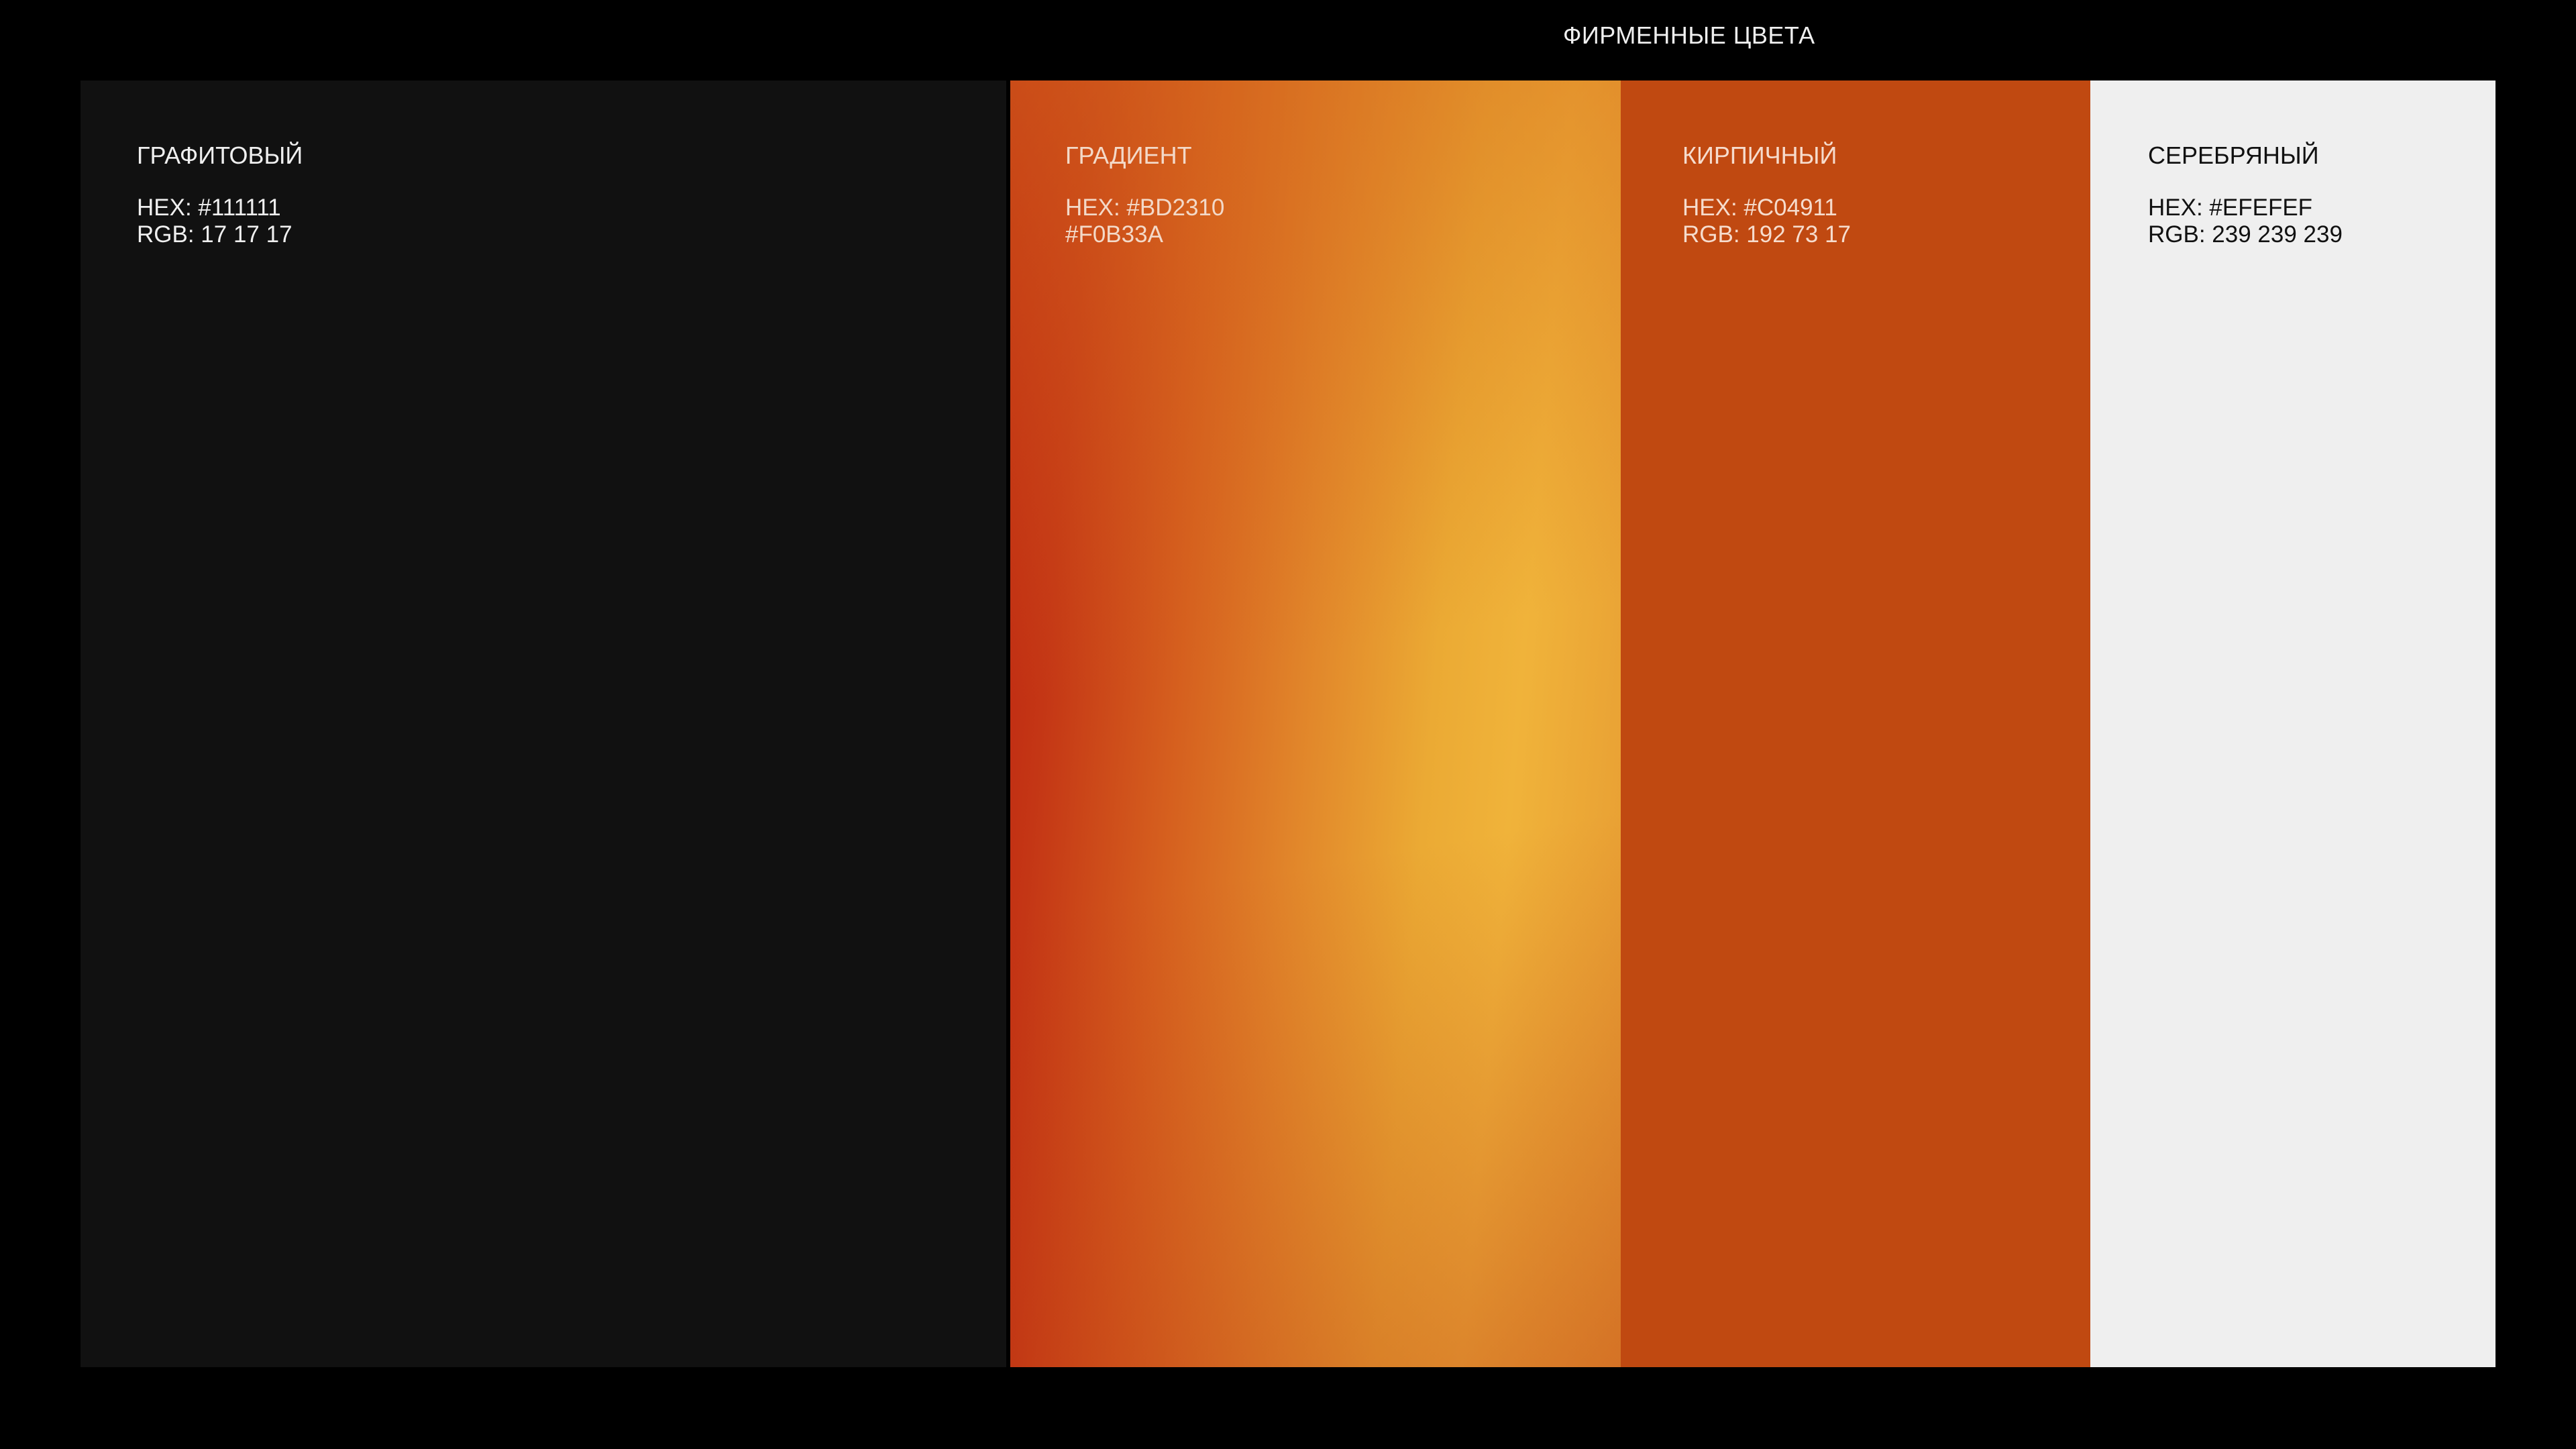 The image size is (2576, 1449). What do you see at coordinates (1766, 194) in the screenshot?
I see `swatch-label-block: КИРПИЧНЫЙ HEX: #C04911 RGB: 192 73 17` at bounding box center [1766, 194].